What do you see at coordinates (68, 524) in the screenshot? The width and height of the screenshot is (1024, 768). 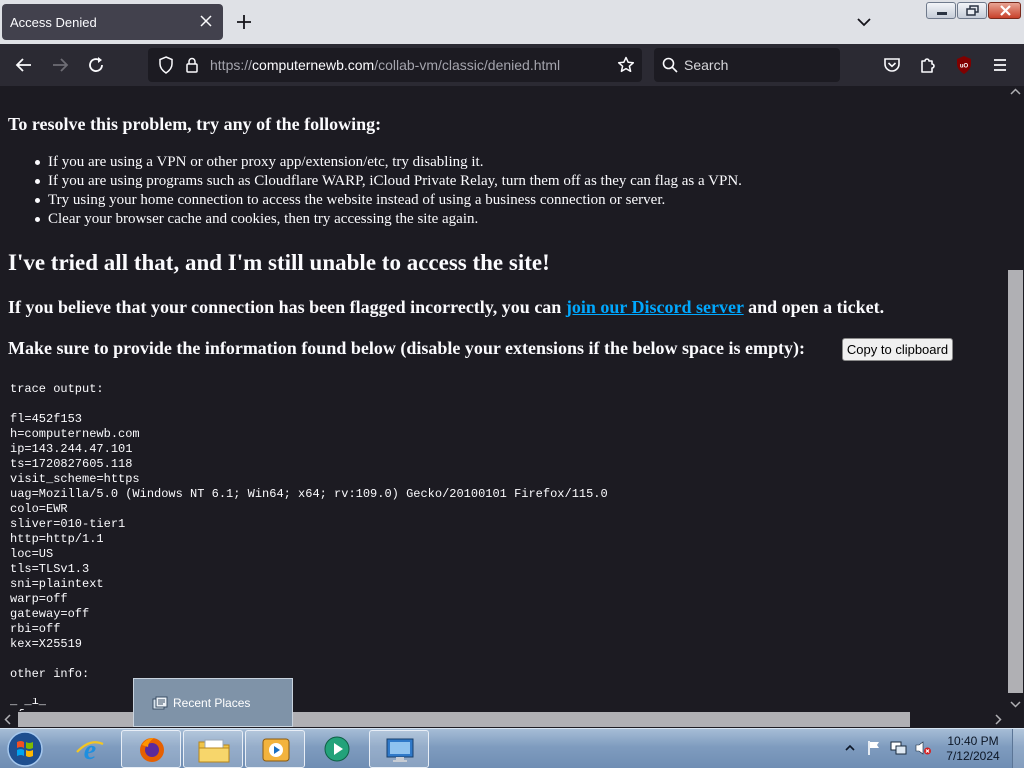 I see `trace-line: sliver=010-tier1` at bounding box center [68, 524].